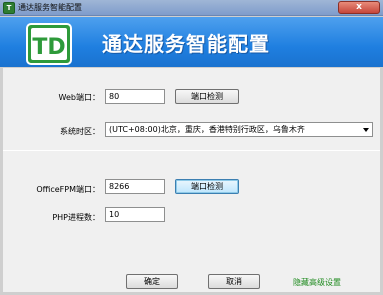 The height and width of the screenshot is (295, 383). Describe the element at coordinates (186, 44) in the screenshot. I see `banner-title: 通达服务智能配置` at that location.